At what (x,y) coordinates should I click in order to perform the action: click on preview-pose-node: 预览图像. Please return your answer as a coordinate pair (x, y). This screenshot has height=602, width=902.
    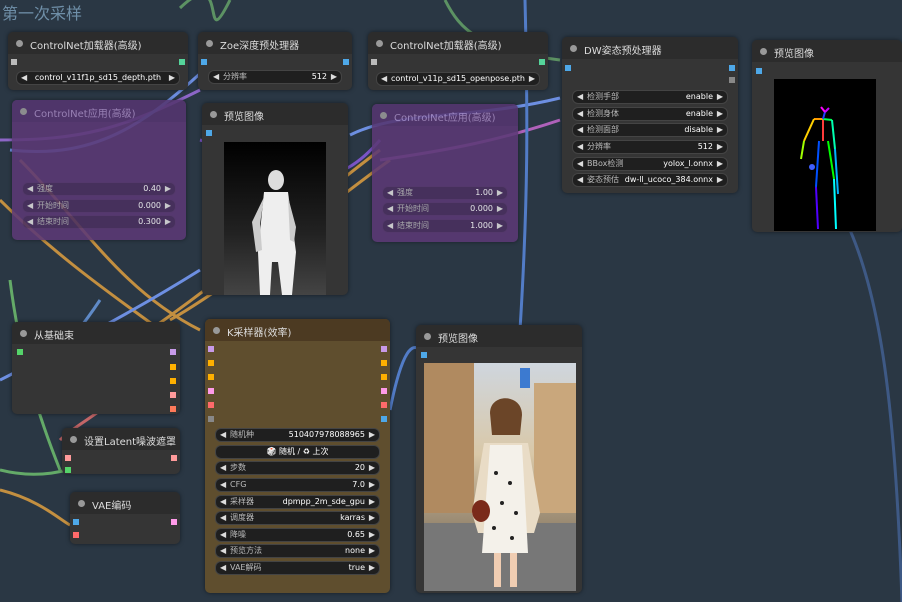
    Looking at the image, I should click on (827, 136).